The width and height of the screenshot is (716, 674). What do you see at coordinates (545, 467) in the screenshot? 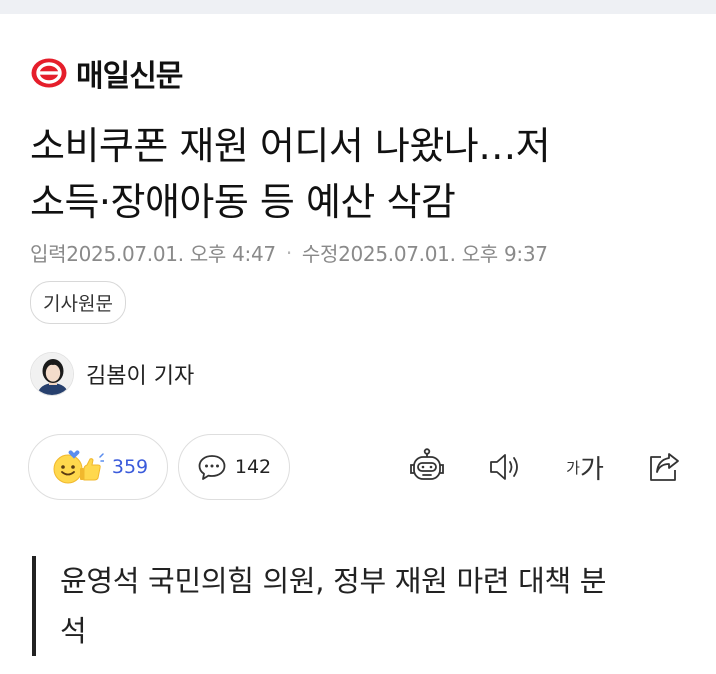
I see `article-tools: 가가` at bounding box center [545, 467].